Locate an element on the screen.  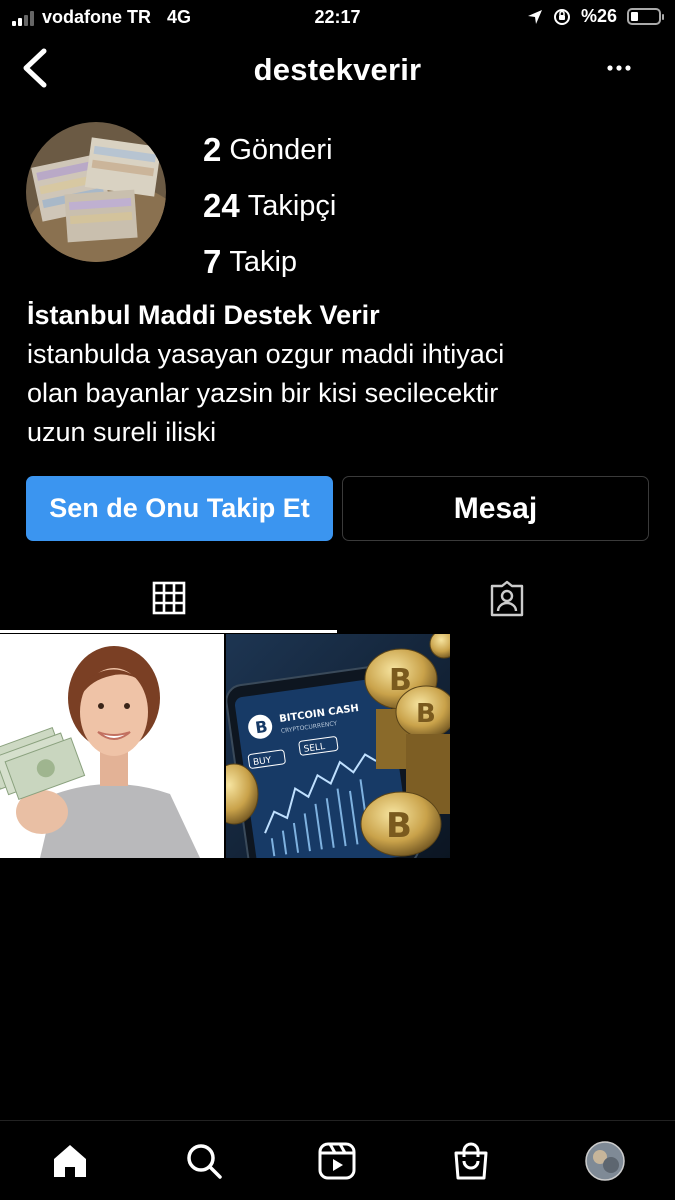
tab-tagged is located at coordinates (506, 599).